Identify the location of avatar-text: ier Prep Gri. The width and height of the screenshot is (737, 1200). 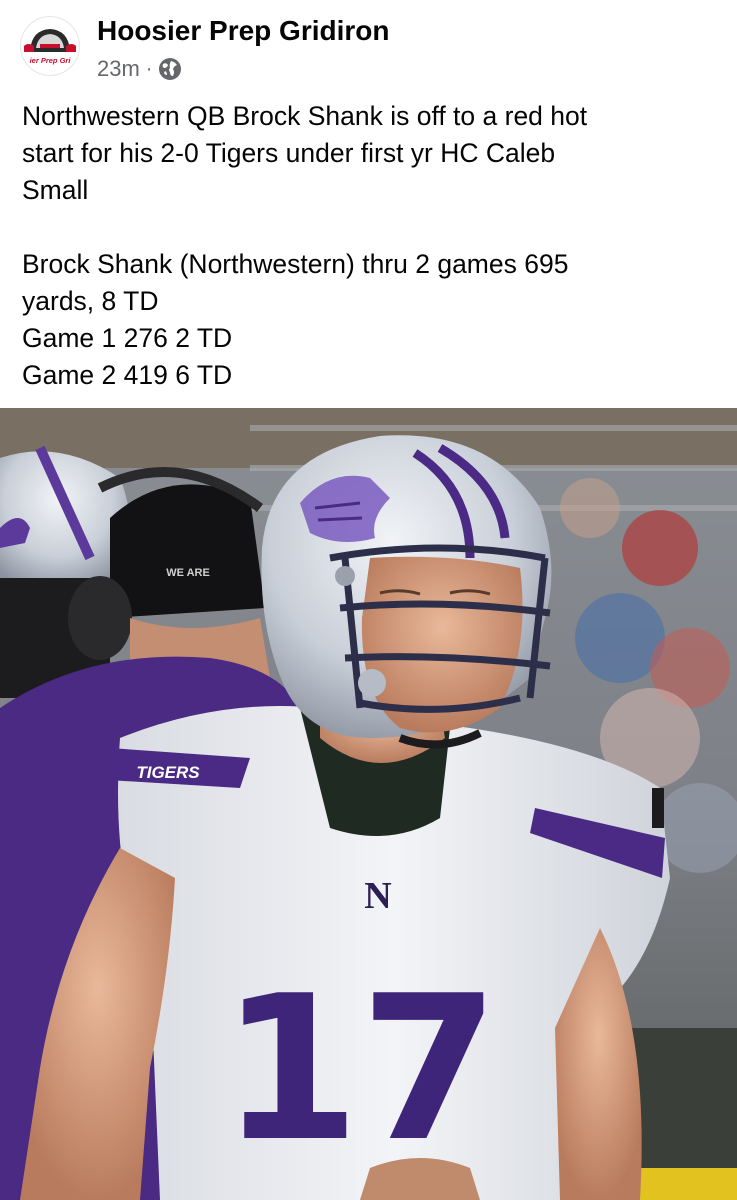
(51, 60).